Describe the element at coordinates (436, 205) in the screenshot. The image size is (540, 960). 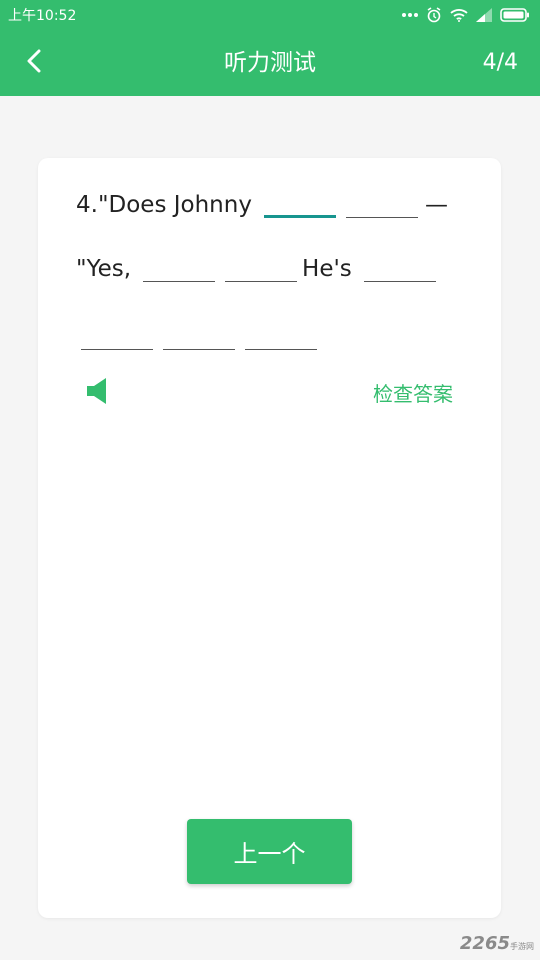
I see `dash-text: —` at that location.